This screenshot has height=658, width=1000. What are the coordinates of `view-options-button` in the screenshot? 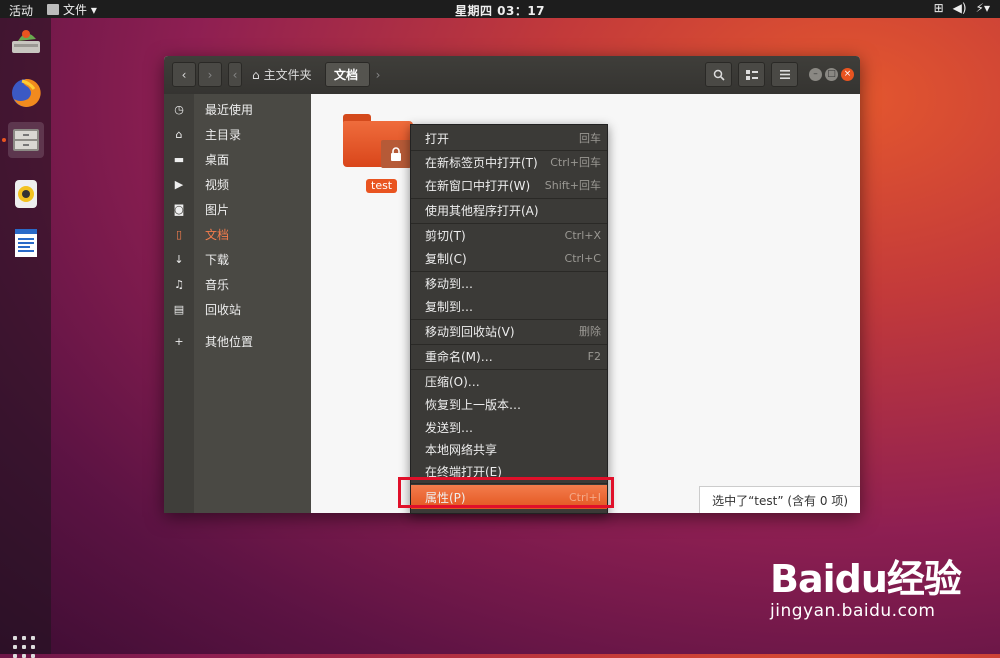 It's located at (751, 74).